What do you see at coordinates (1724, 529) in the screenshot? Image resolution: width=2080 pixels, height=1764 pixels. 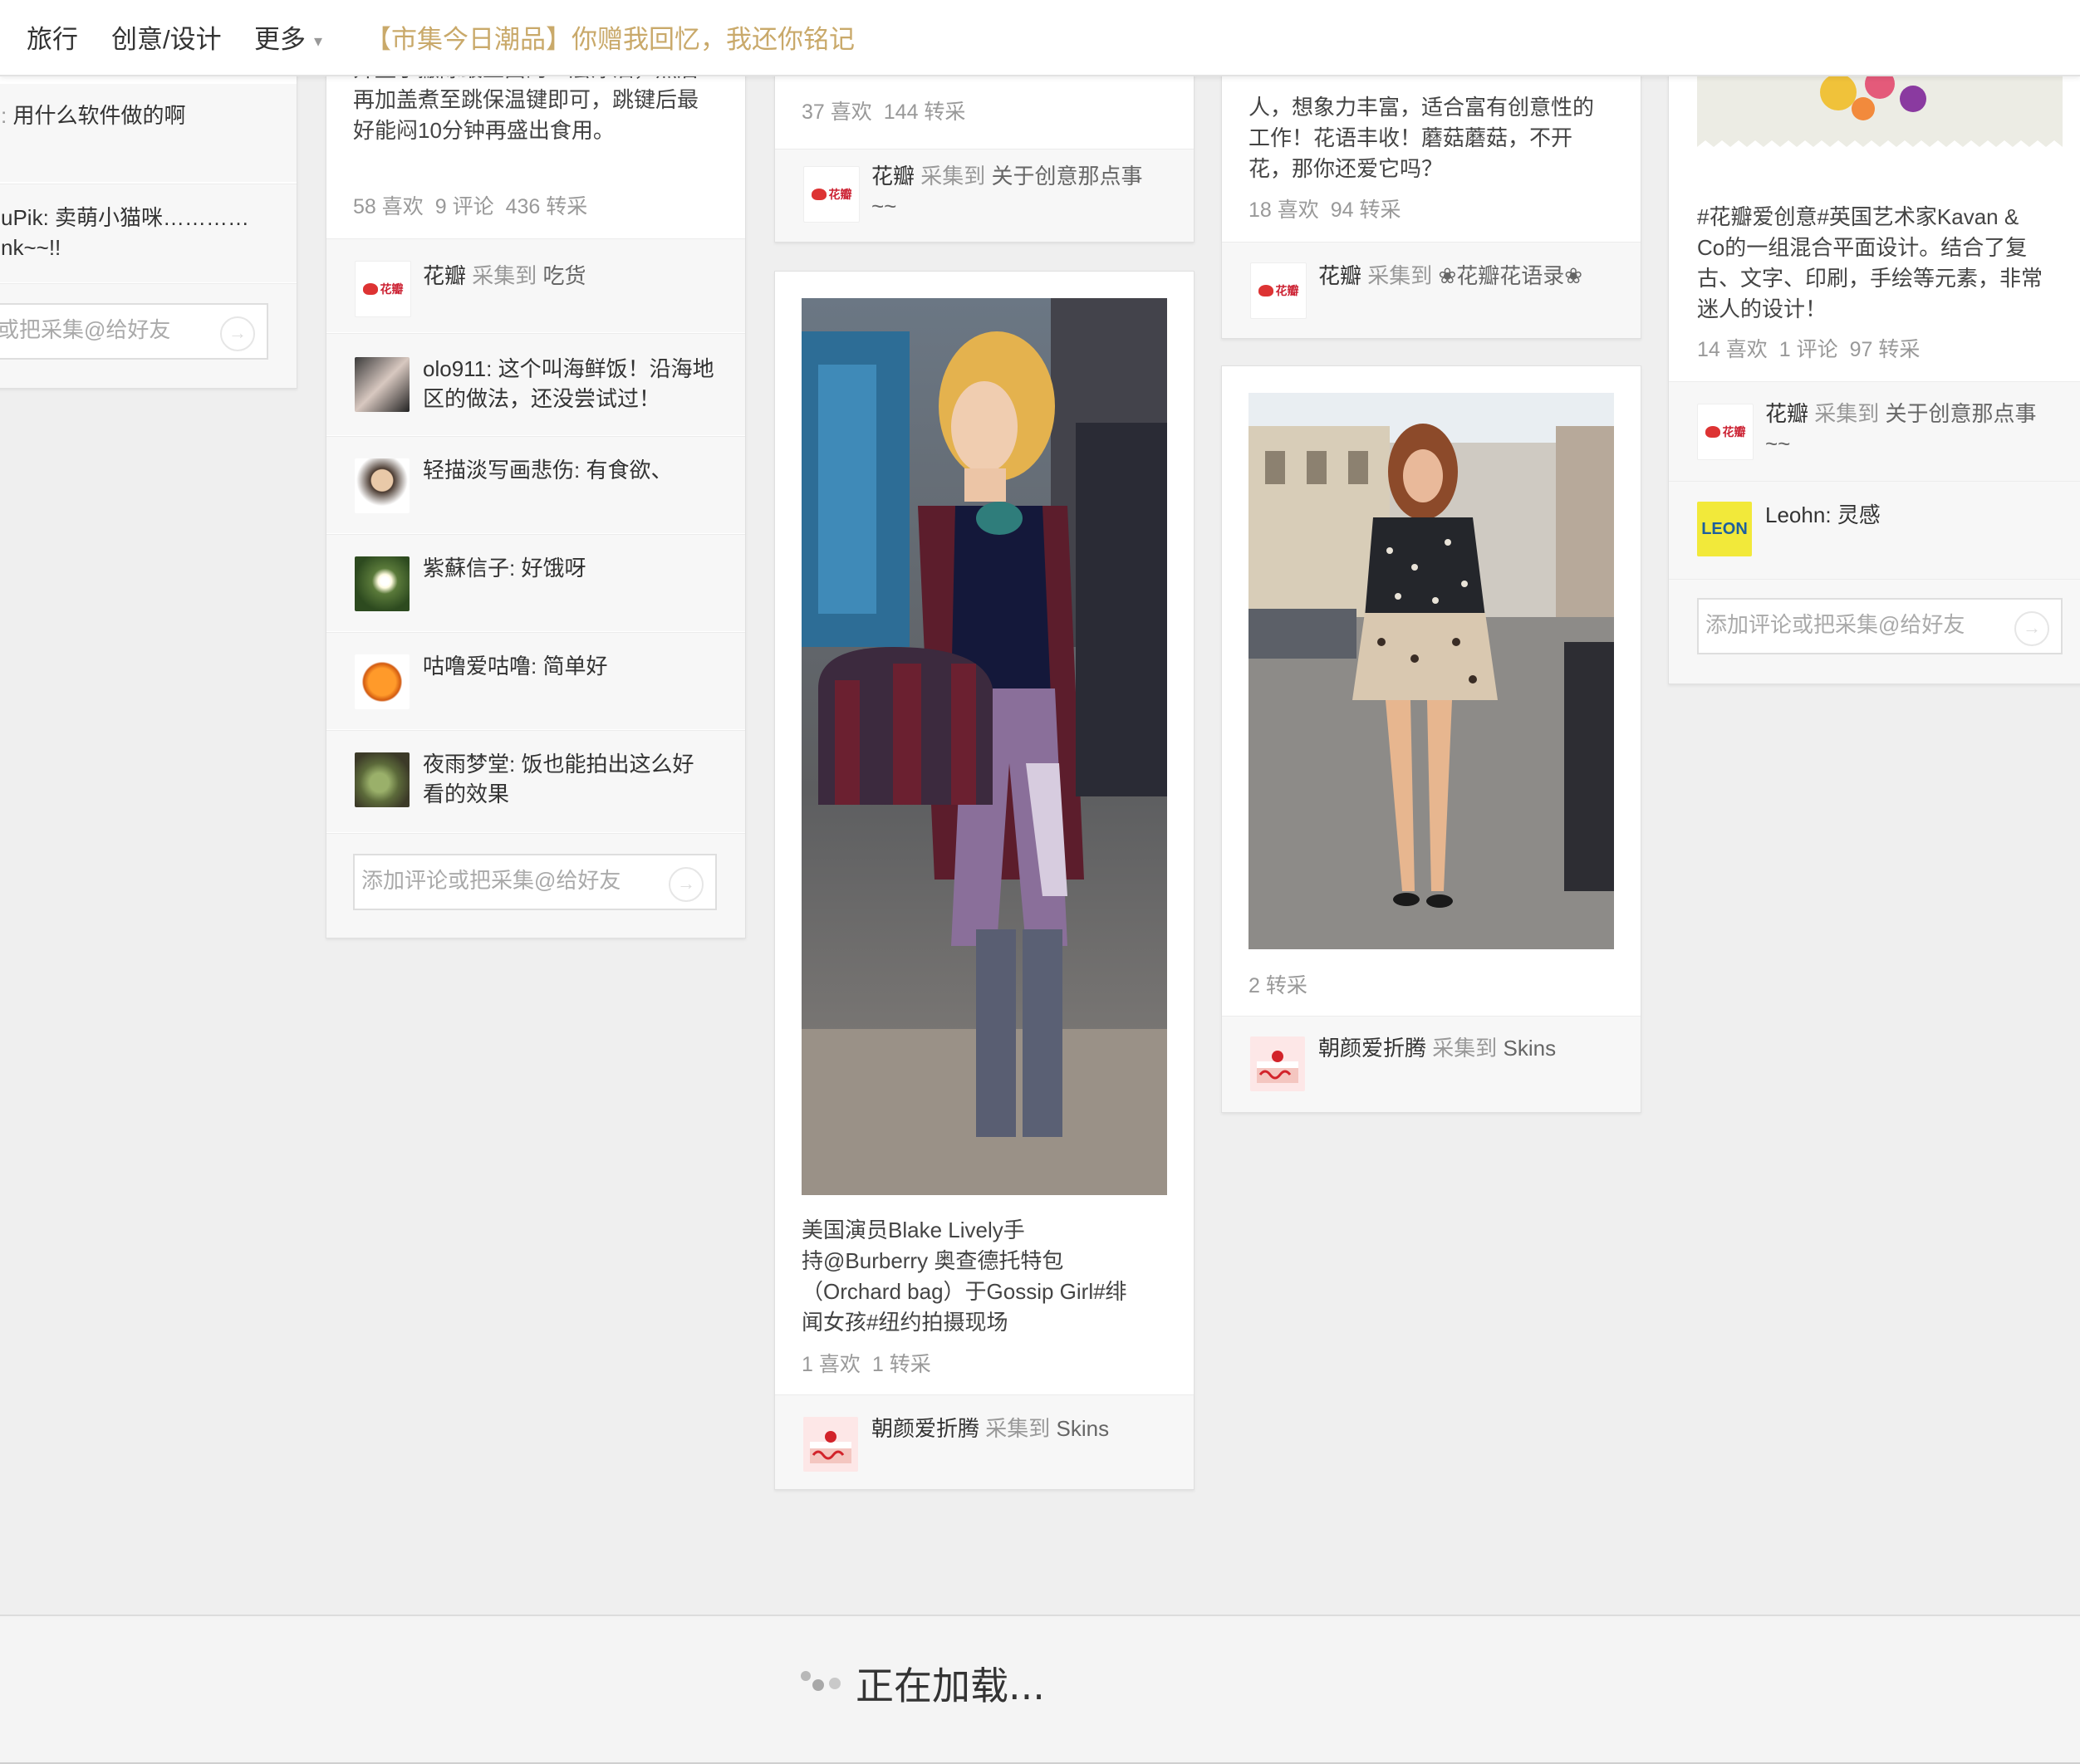 I see `leon-logo: LEON` at bounding box center [1724, 529].